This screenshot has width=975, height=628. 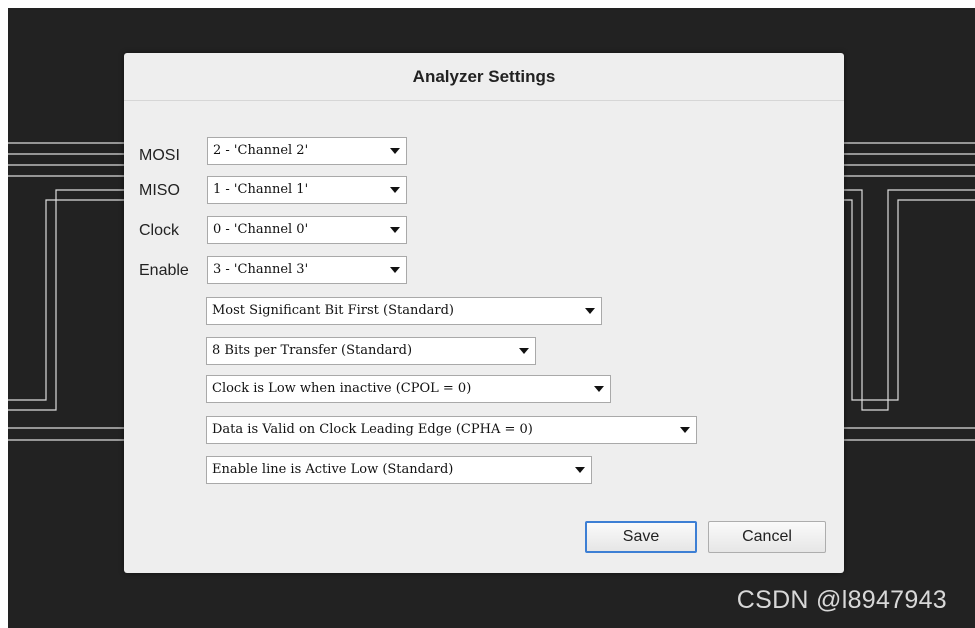 I want to click on waveform-trace-pulse-right-inner, so click(x=909, y=300).